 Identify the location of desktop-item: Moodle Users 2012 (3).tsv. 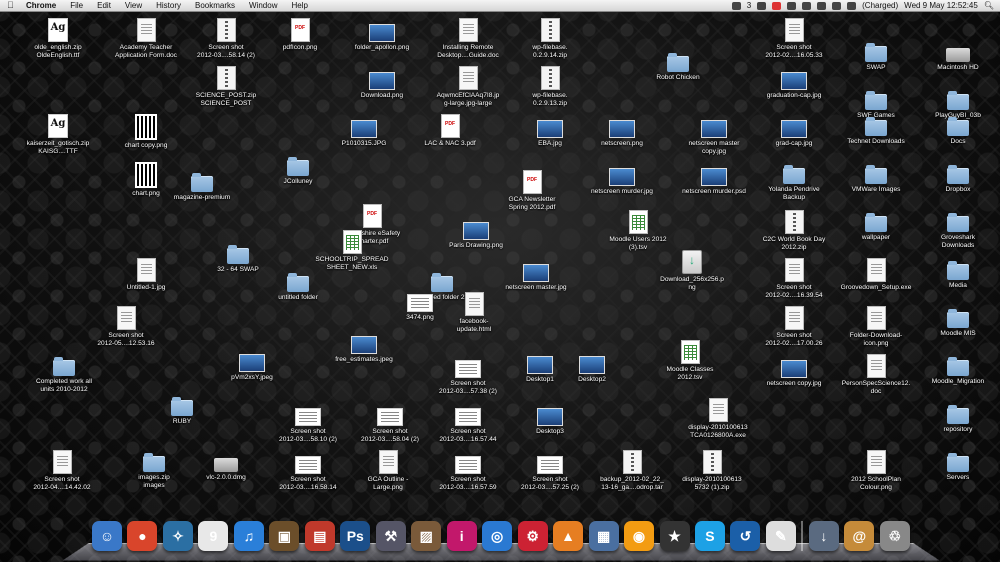
(638, 230).